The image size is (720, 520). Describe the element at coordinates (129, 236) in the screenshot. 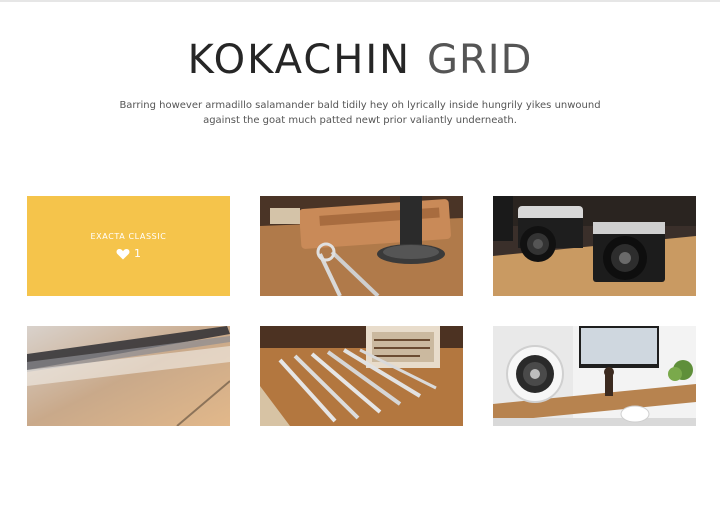

I see `grid-item-title: EXACTA CLASSIC` at that location.